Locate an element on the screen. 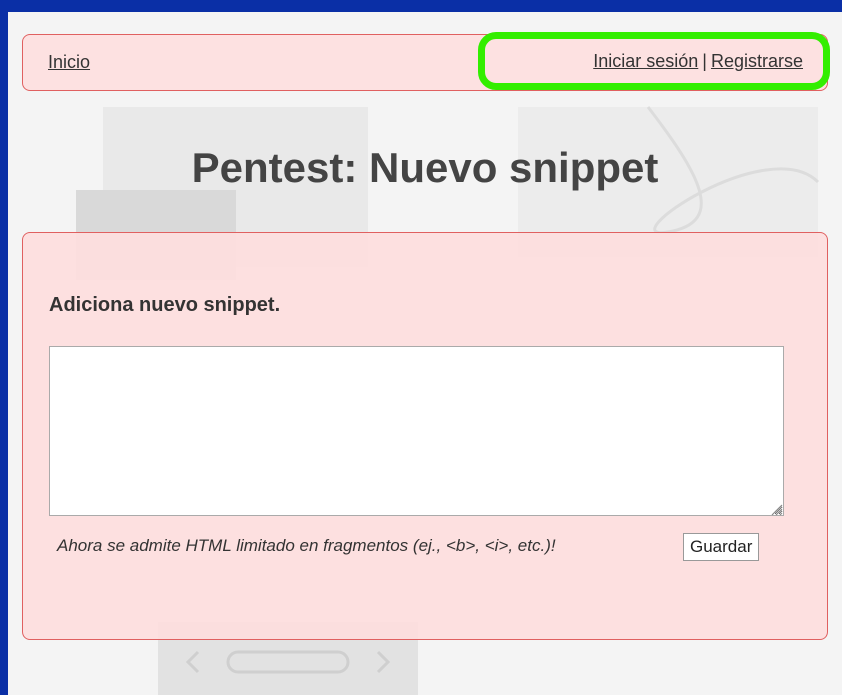 This screenshot has height=695, width=842. auth-links-highlight: Iniciar sesión | Registrarse is located at coordinates (654, 61).